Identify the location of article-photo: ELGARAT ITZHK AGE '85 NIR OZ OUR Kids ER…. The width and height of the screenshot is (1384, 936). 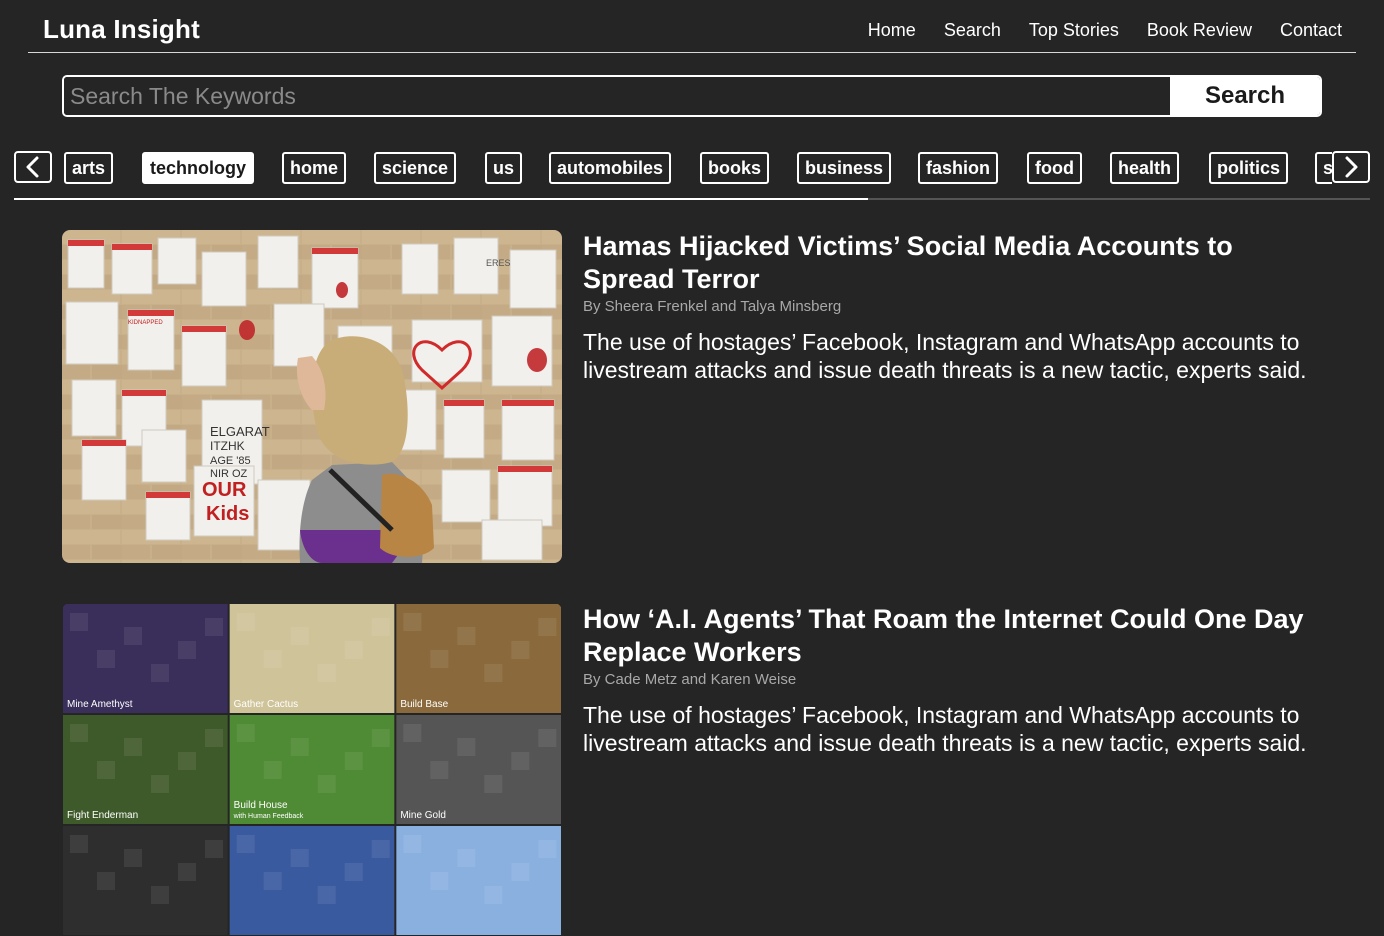
(312, 396).